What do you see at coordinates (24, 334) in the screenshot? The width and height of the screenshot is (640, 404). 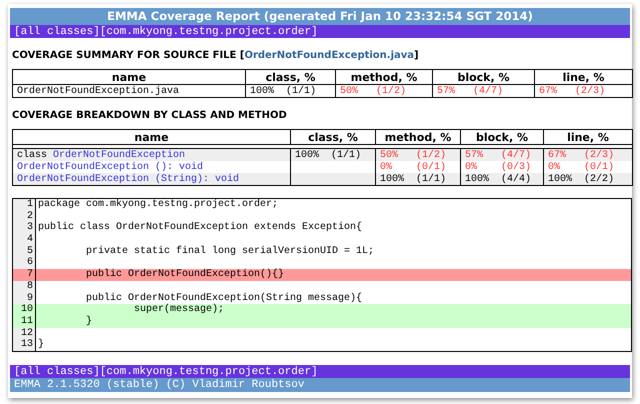 I see `line-number: 12` at bounding box center [24, 334].